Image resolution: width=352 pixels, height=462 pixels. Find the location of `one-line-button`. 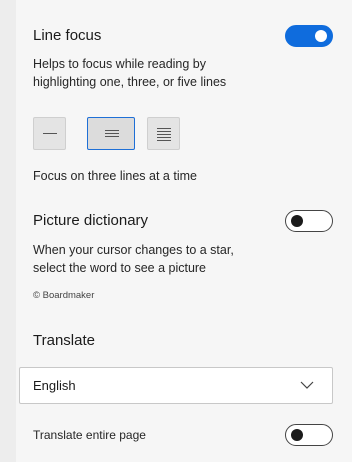

one-line-button is located at coordinates (49, 133).